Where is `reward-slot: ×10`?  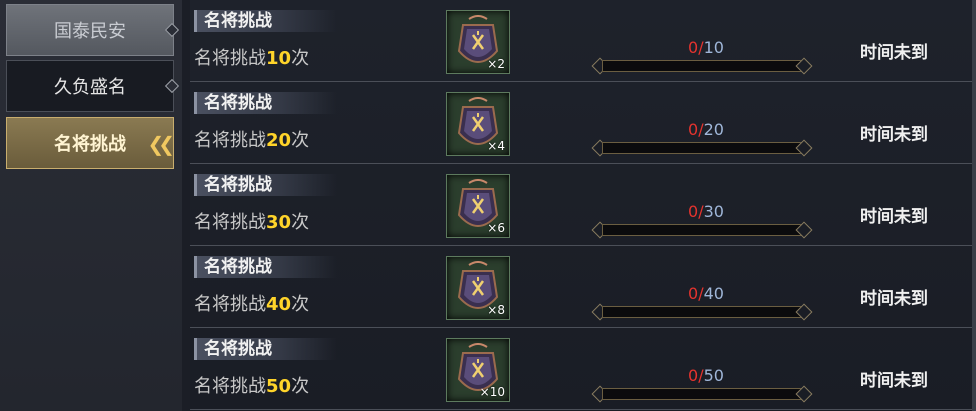
reward-slot: ×10 is located at coordinates (478, 370).